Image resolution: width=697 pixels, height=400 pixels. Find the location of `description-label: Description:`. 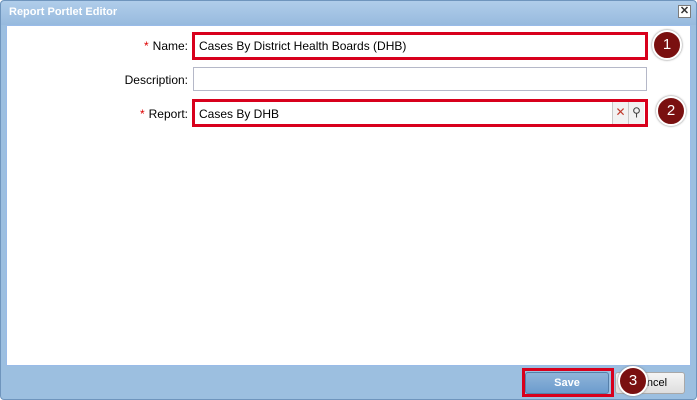

description-label: Description: is located at coordinates (156, 80).